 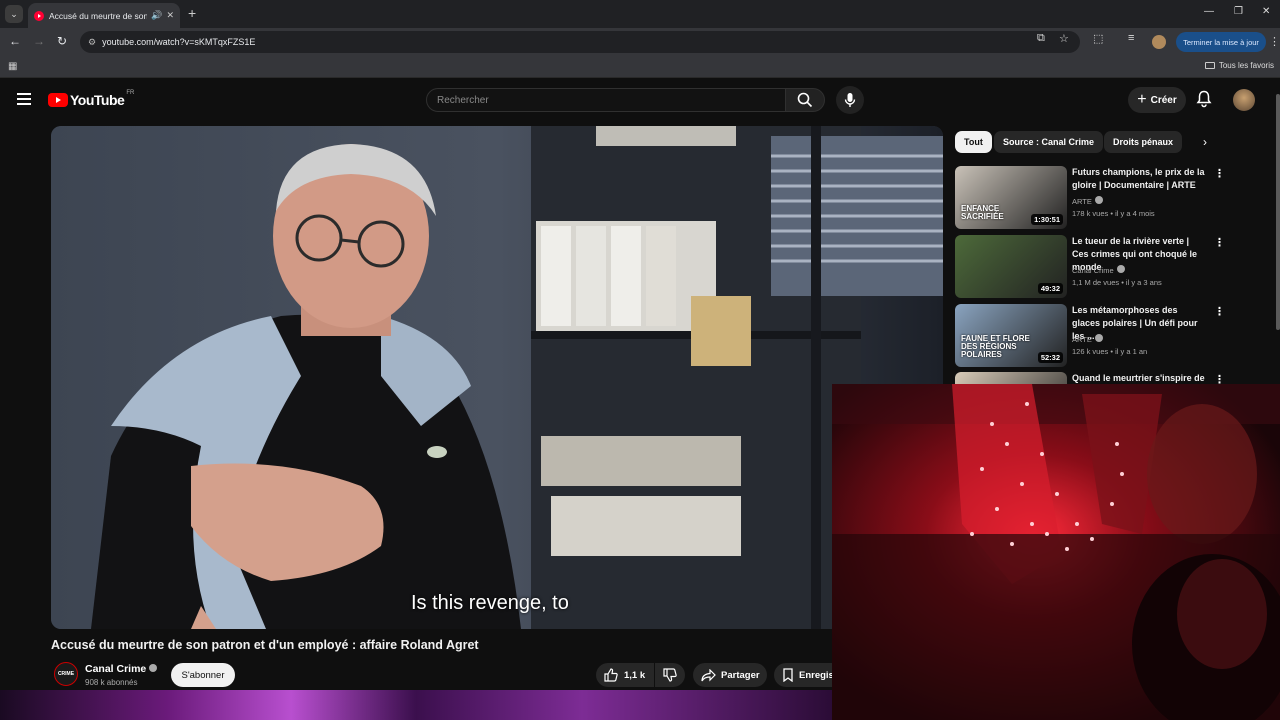 I want to click on new-tab-plus-icon: +, so click(x=192, y=13).